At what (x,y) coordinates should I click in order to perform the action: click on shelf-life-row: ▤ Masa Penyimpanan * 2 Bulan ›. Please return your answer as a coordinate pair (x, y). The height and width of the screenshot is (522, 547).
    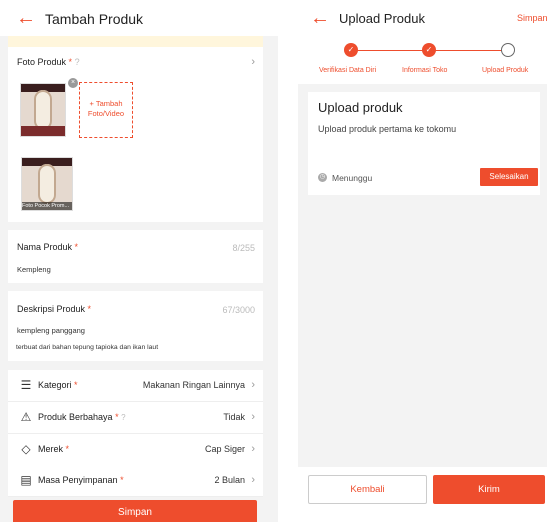
    Looking at the image, I should click on (135, 481).